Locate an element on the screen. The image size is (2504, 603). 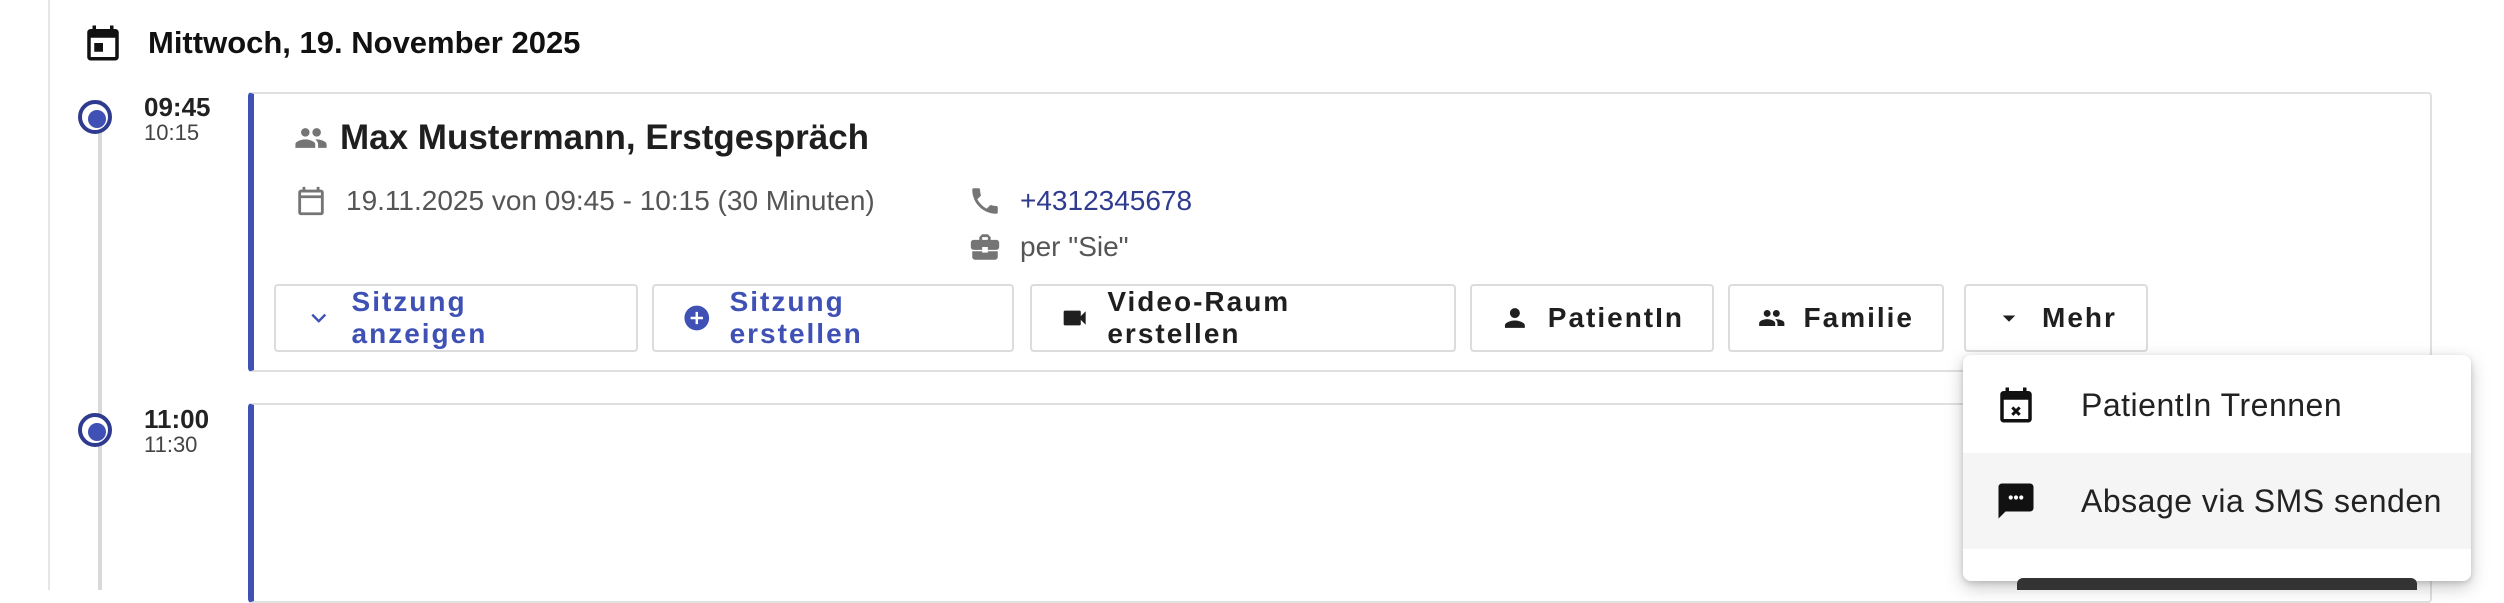
more-label: Mehr is located at coordinates (2079, 317).